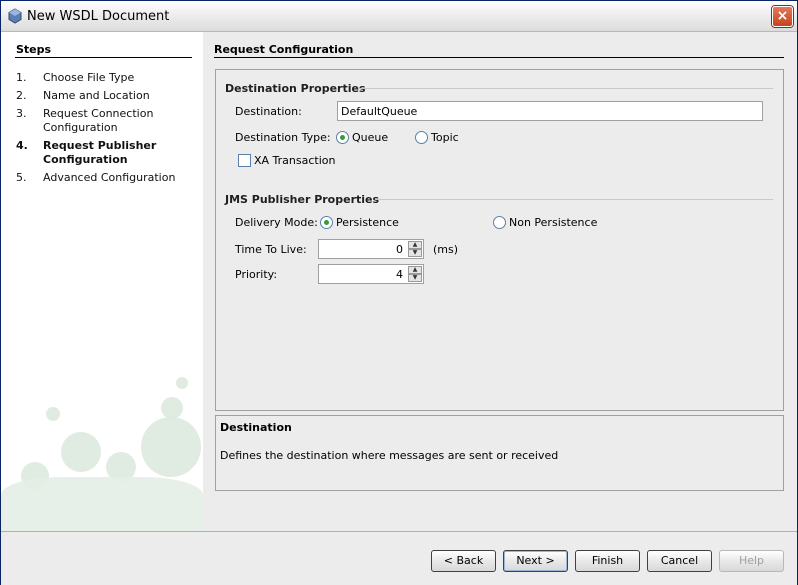 Image resolution: width=798 pixels, height=585 pixels. I want to click on non-persistence-radio, so click(499, 222).